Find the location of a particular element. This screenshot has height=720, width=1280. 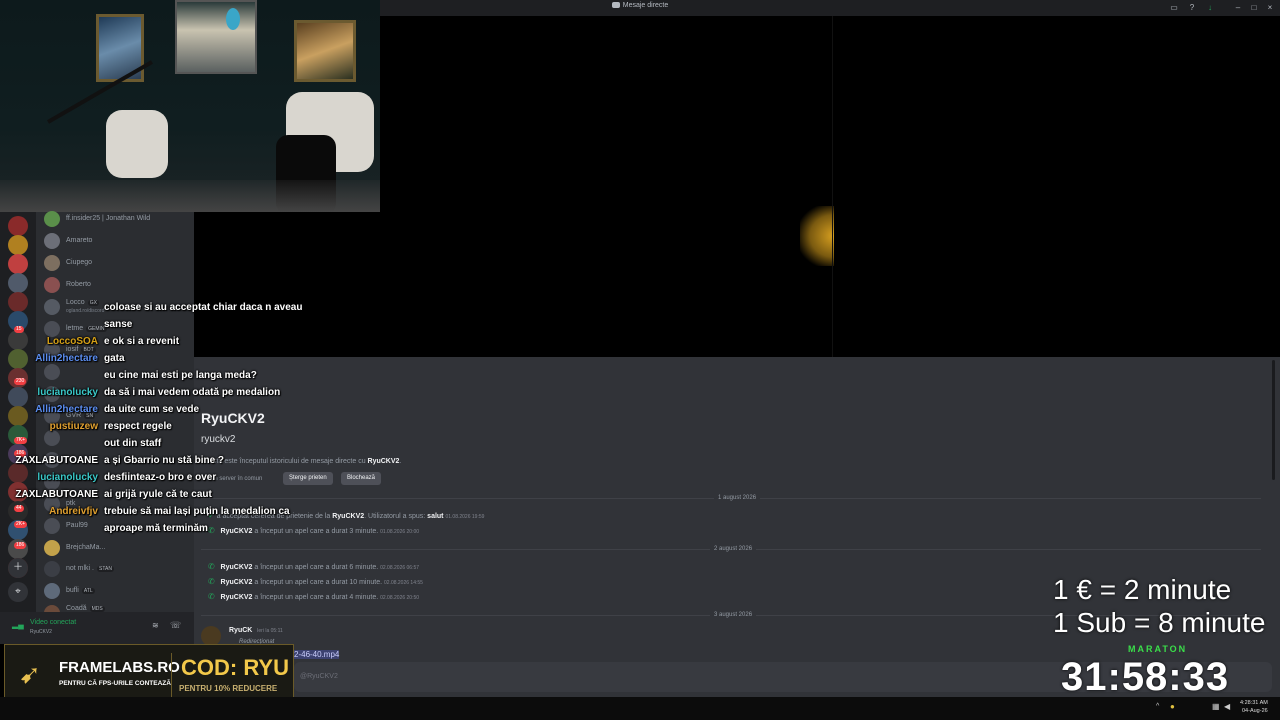

chat-text: a și Gbarrio nu stă bine ? is located at coordinates (164, 460).